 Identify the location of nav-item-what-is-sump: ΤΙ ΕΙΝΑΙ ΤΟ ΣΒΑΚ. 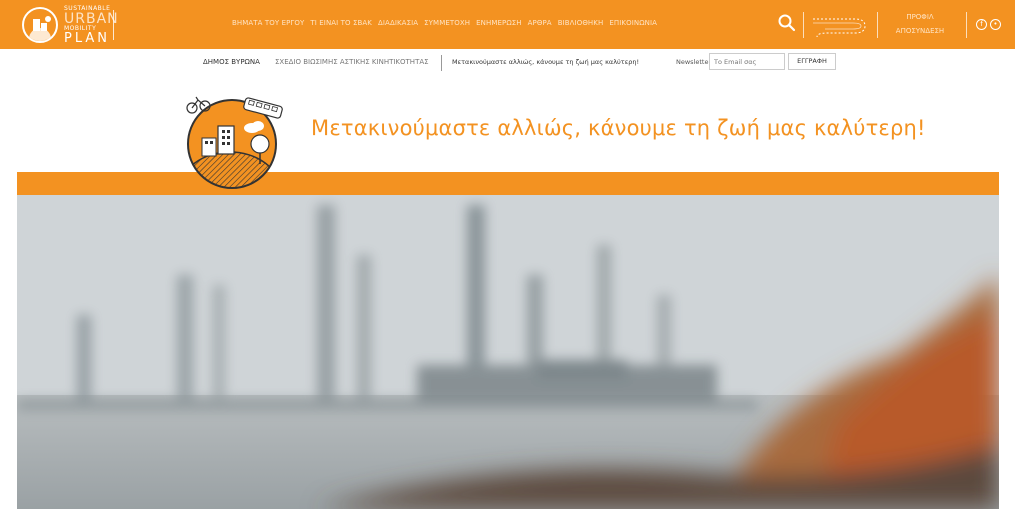
(341, 23).